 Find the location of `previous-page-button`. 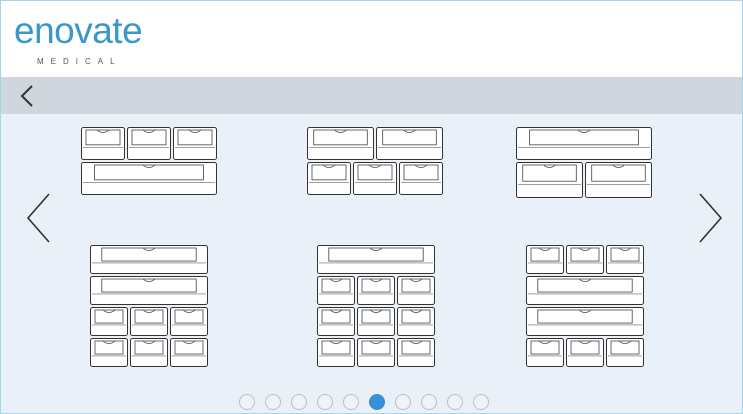

previous-page-button is located at coordinates (39, 218).